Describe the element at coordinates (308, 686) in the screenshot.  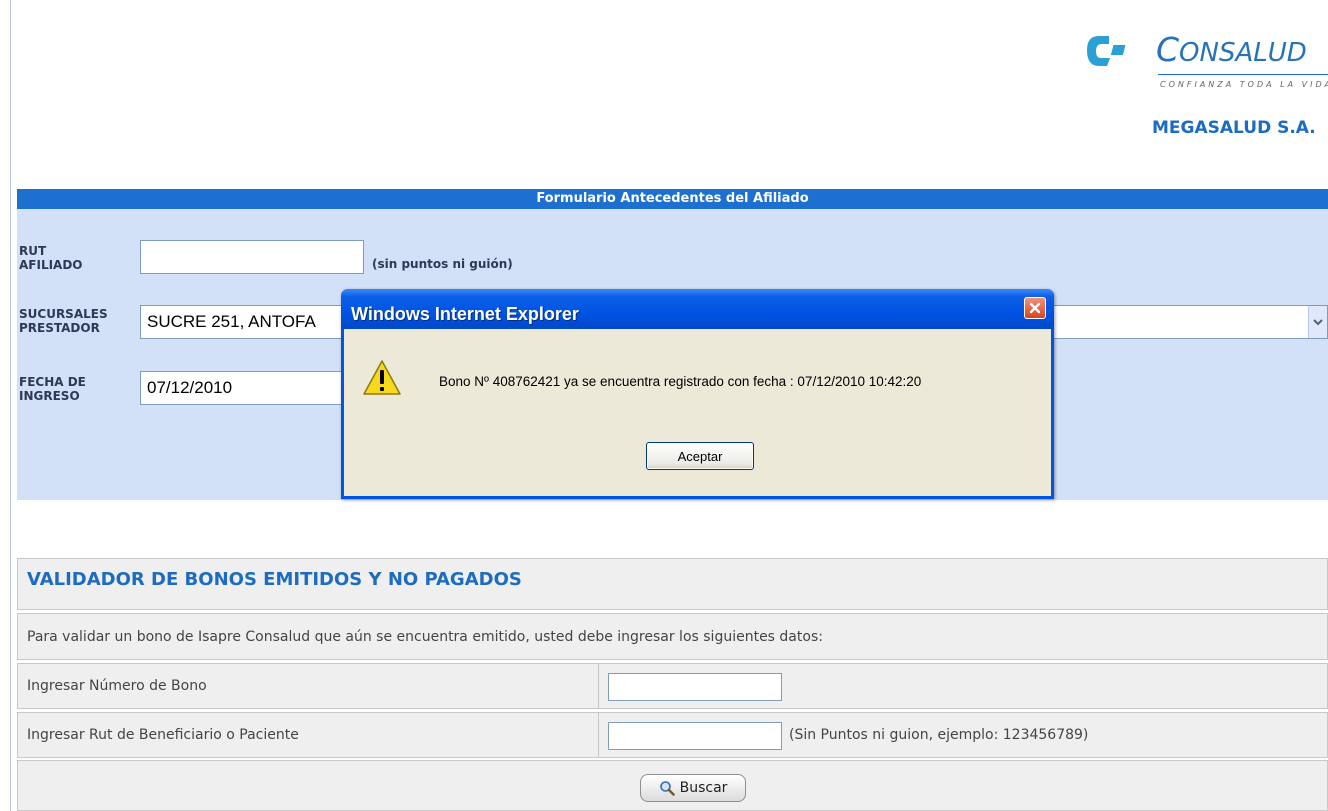
I see `bono-label: Ingresar Número de Bono` at that location.